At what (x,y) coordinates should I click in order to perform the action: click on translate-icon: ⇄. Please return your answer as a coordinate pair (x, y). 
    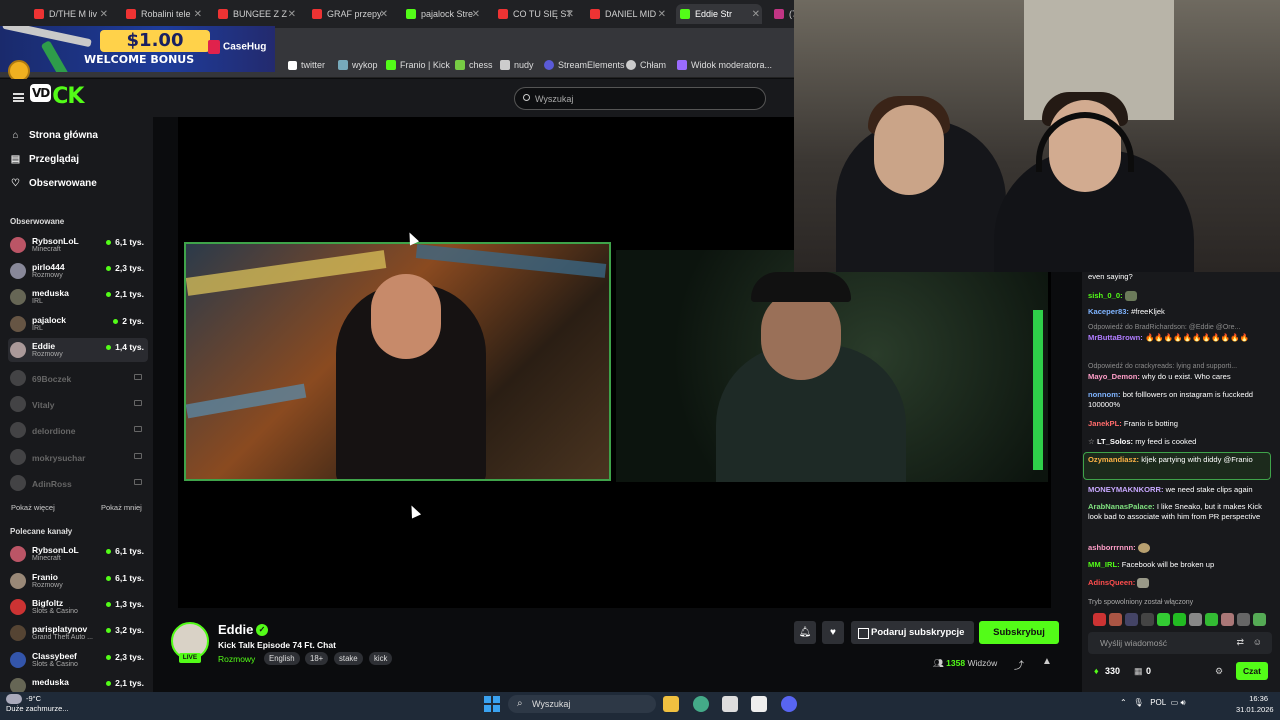
    Looking at the image, I should click on (1240, 642).